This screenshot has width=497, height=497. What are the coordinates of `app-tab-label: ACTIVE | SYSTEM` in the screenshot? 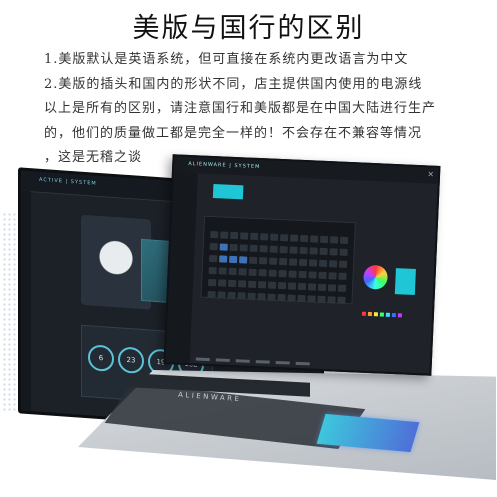 It's located at (68, 181).